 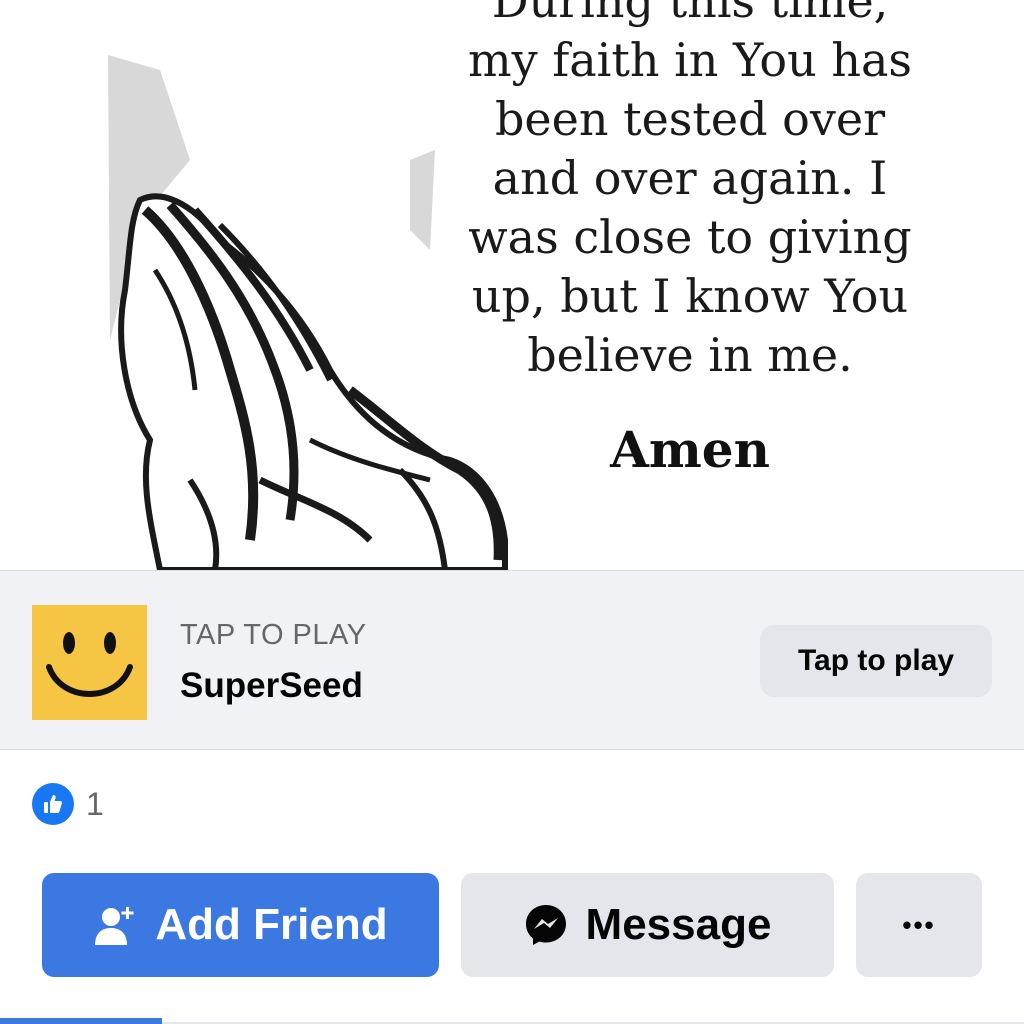 I want to click on add-friend-button: Add Friend, so click(x=240, y=925).